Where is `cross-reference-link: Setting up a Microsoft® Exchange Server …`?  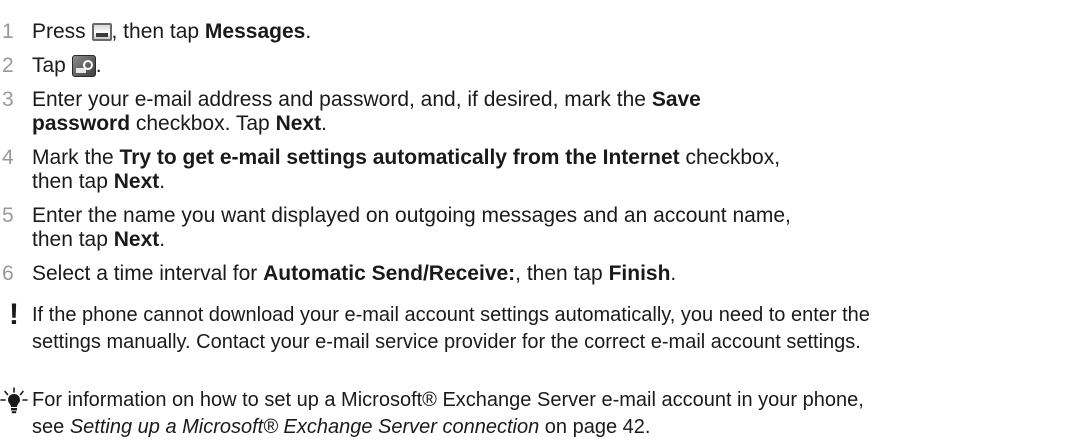 cross-reference-link: Setting up a Microsoft® Exchange Server … is located at coordinates (304, 427).